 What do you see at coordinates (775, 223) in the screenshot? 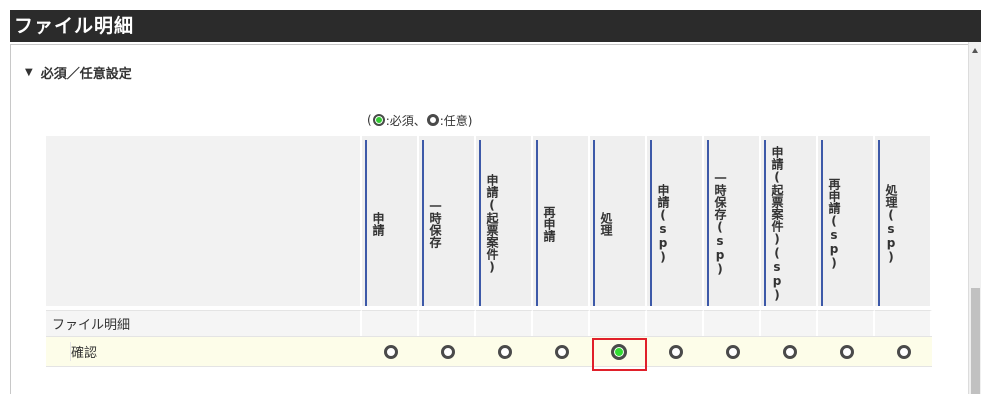
I see `column-header-label: 申請(起票案件)(sp)` at bounding box center [775, 223].